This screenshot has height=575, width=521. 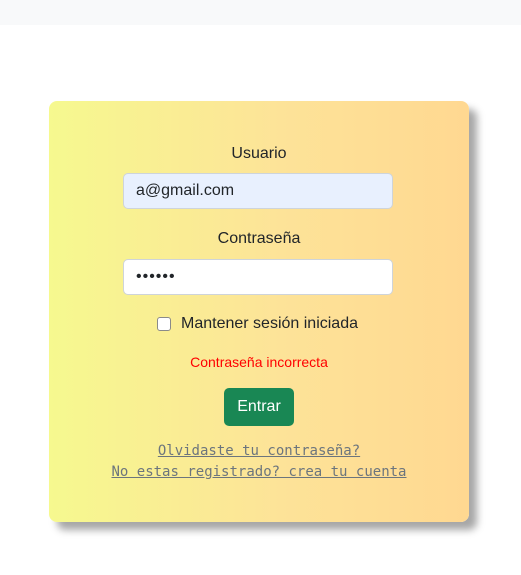 I want to click on username-input, so click(x=258, y=191).